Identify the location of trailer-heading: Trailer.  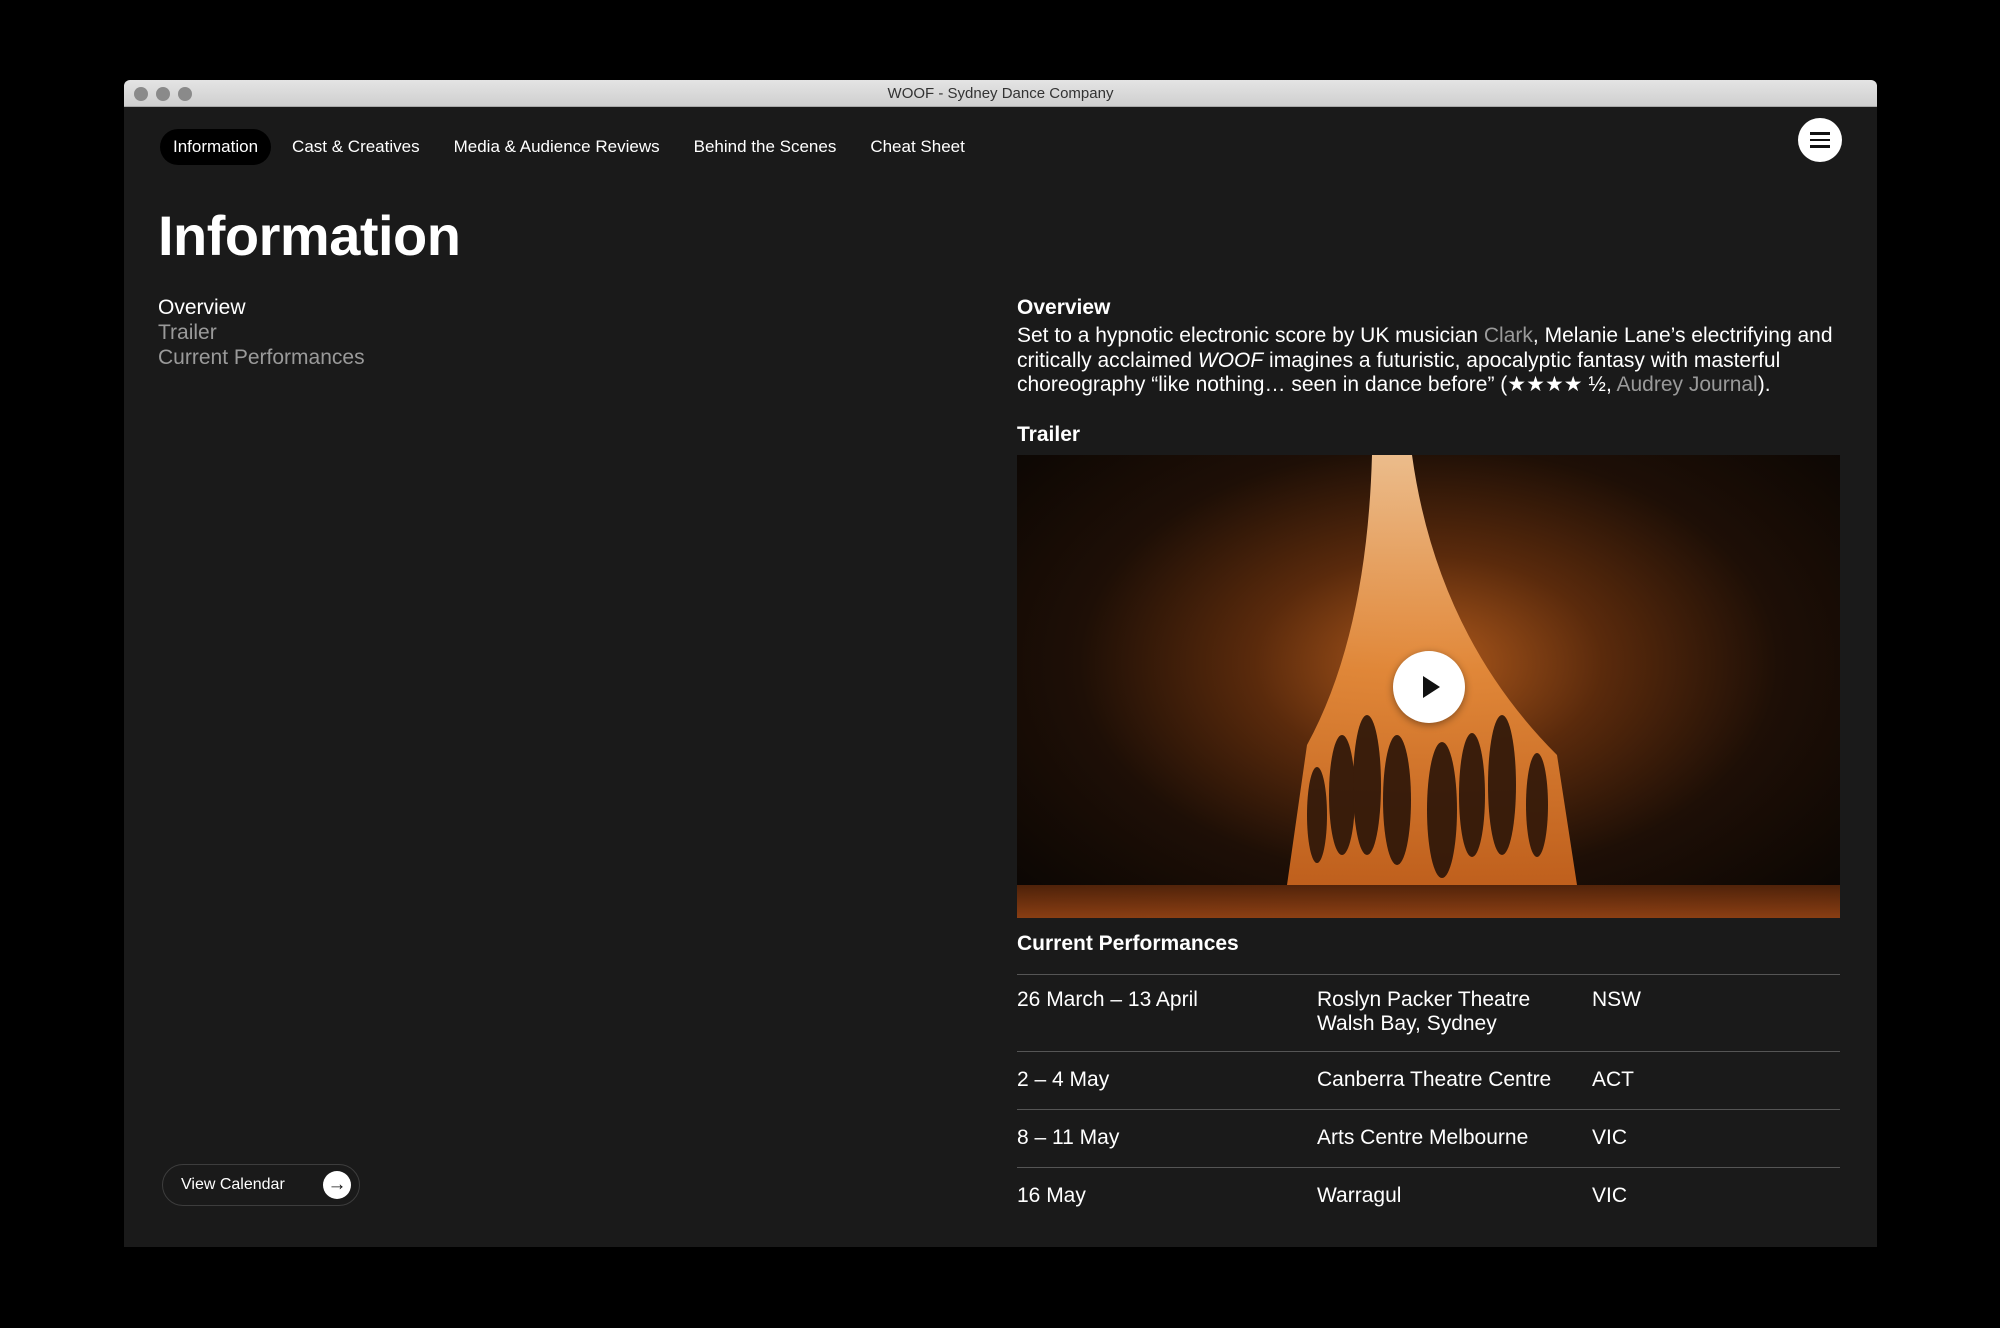
(1049, 434).